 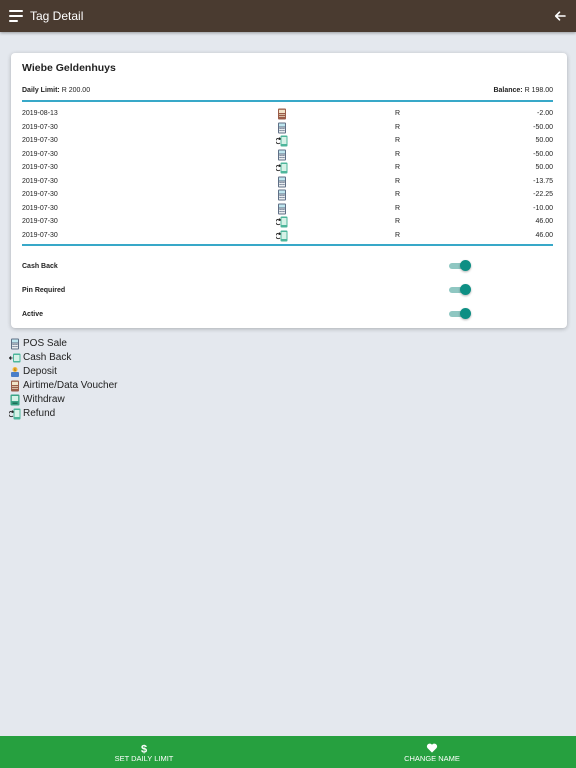 What do you see at coordinates (432, 758) in the screenshot?
I see `change-name-label: CHANGE NAME` at bounding box center [432, 758].